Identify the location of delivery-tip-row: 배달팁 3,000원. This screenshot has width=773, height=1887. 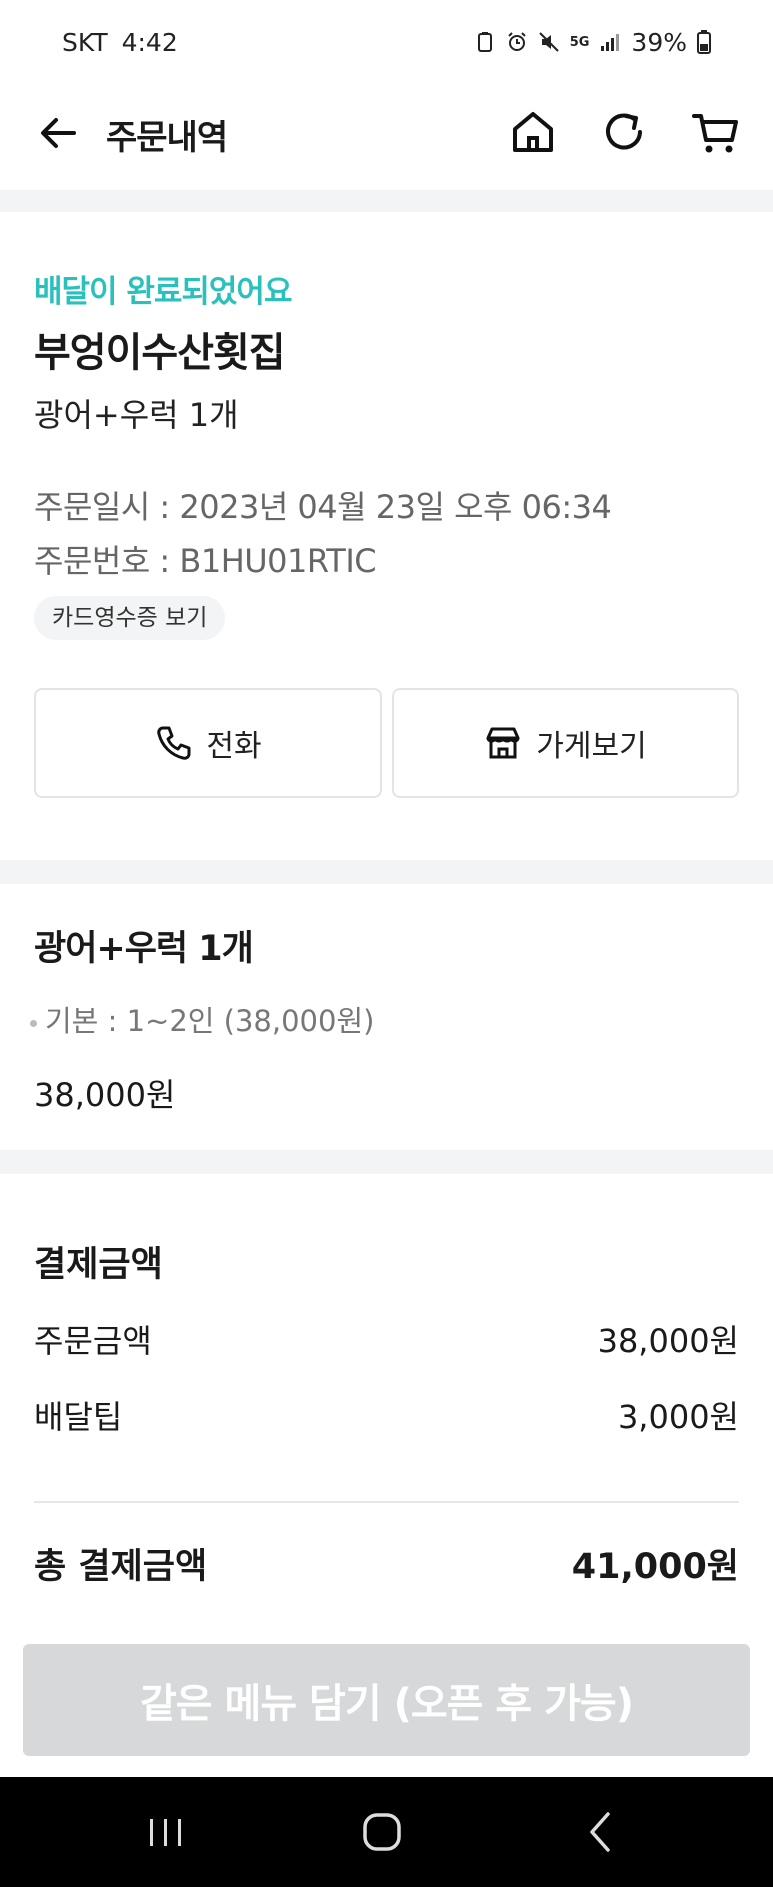
(386, 1415).